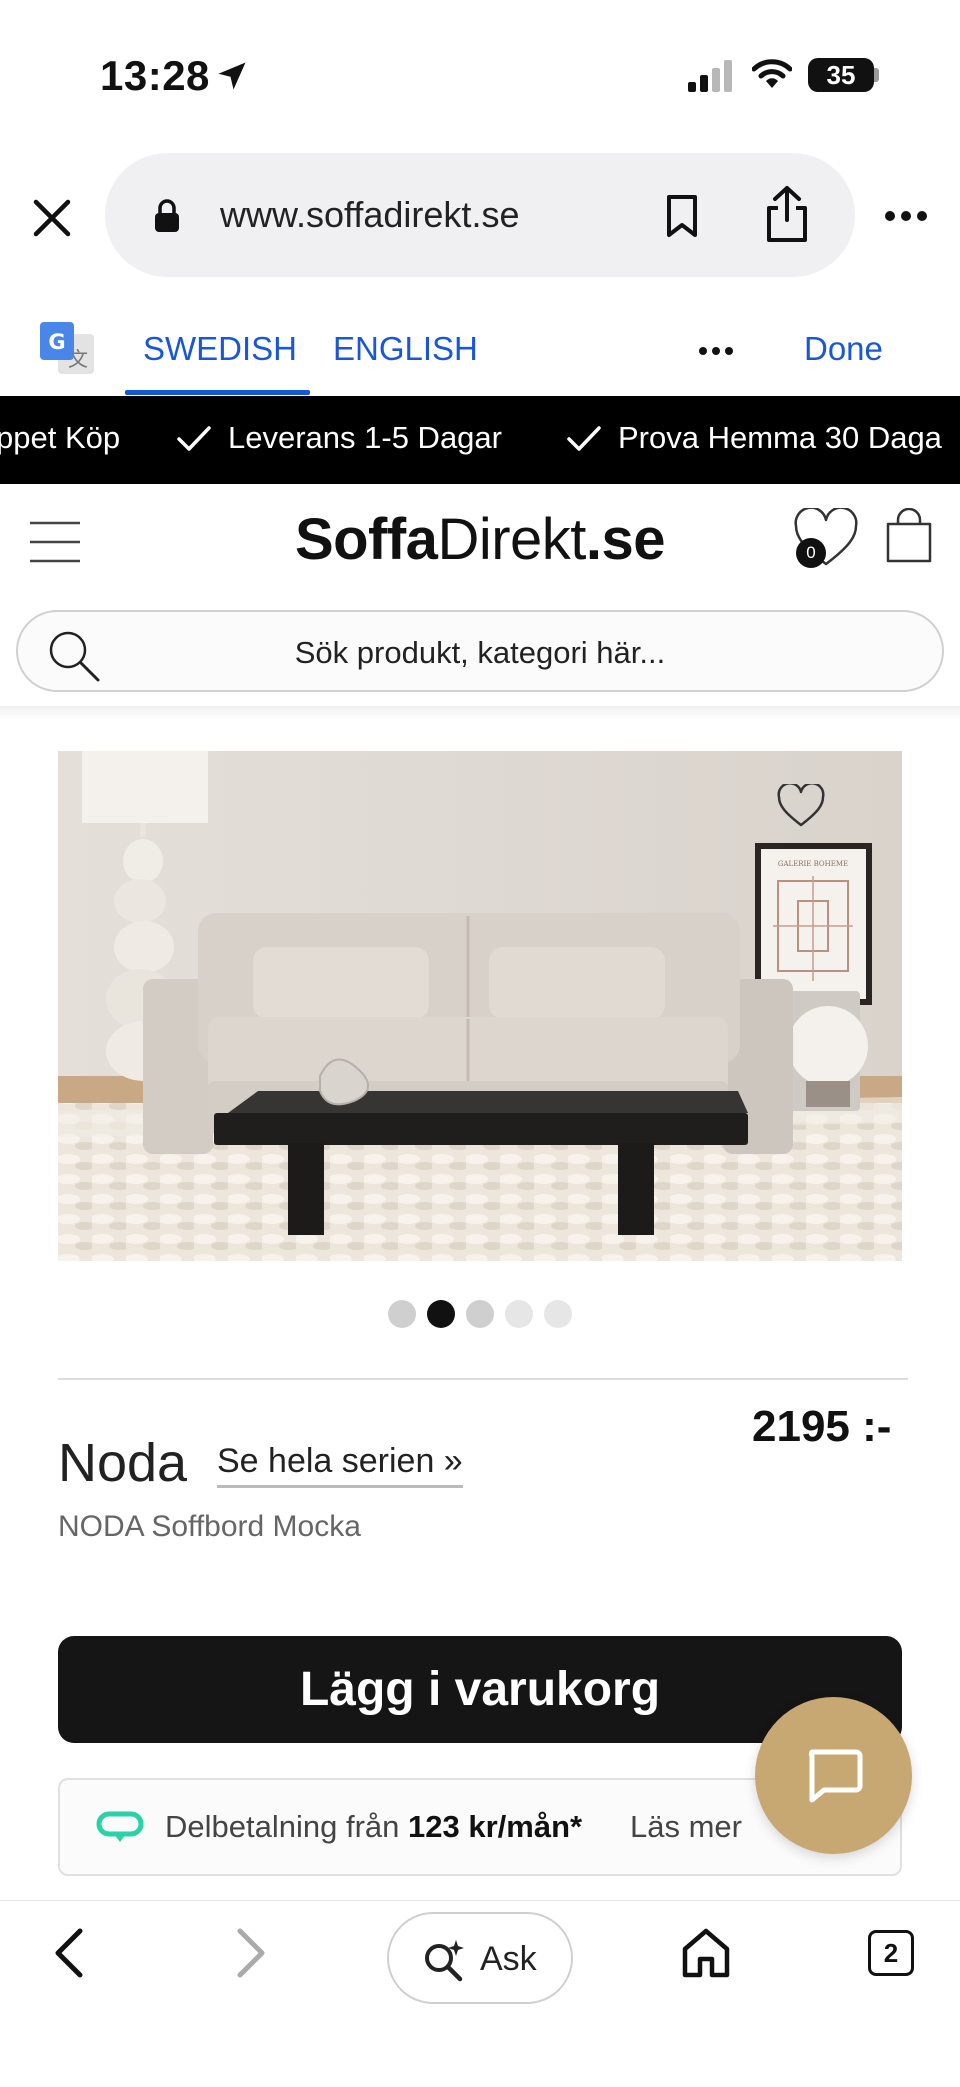 This screenshot has width=960, height=2087. I want to click on installment-prefix: Delbetalning från, so click(282, 1826).